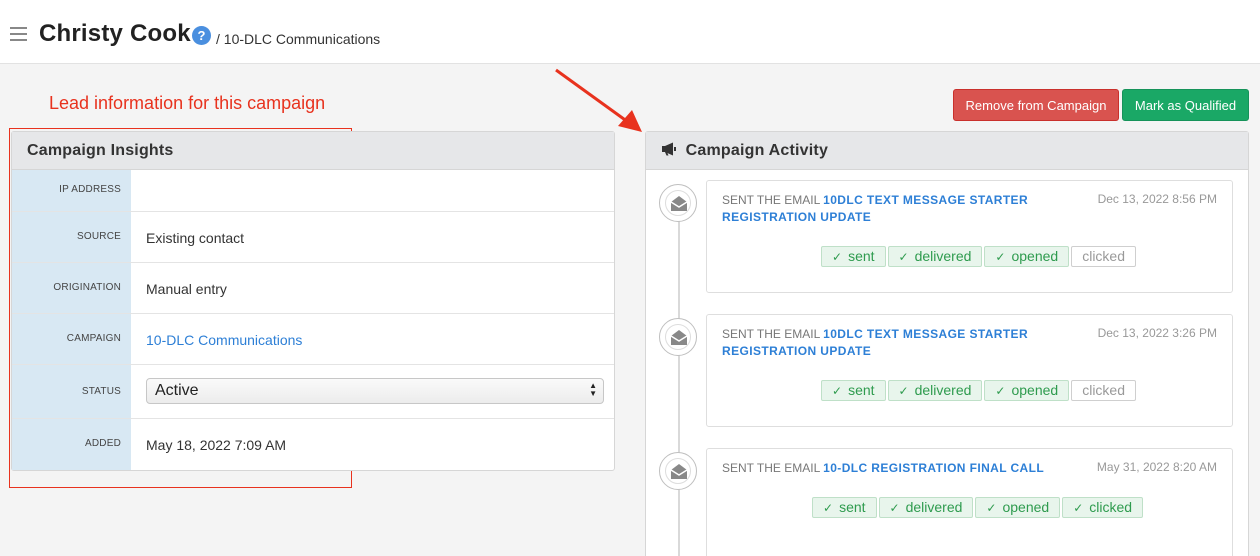 The width and height of the screenshot is (1260, 556). I want to click on added-label: ADDED, so click(71, 444).